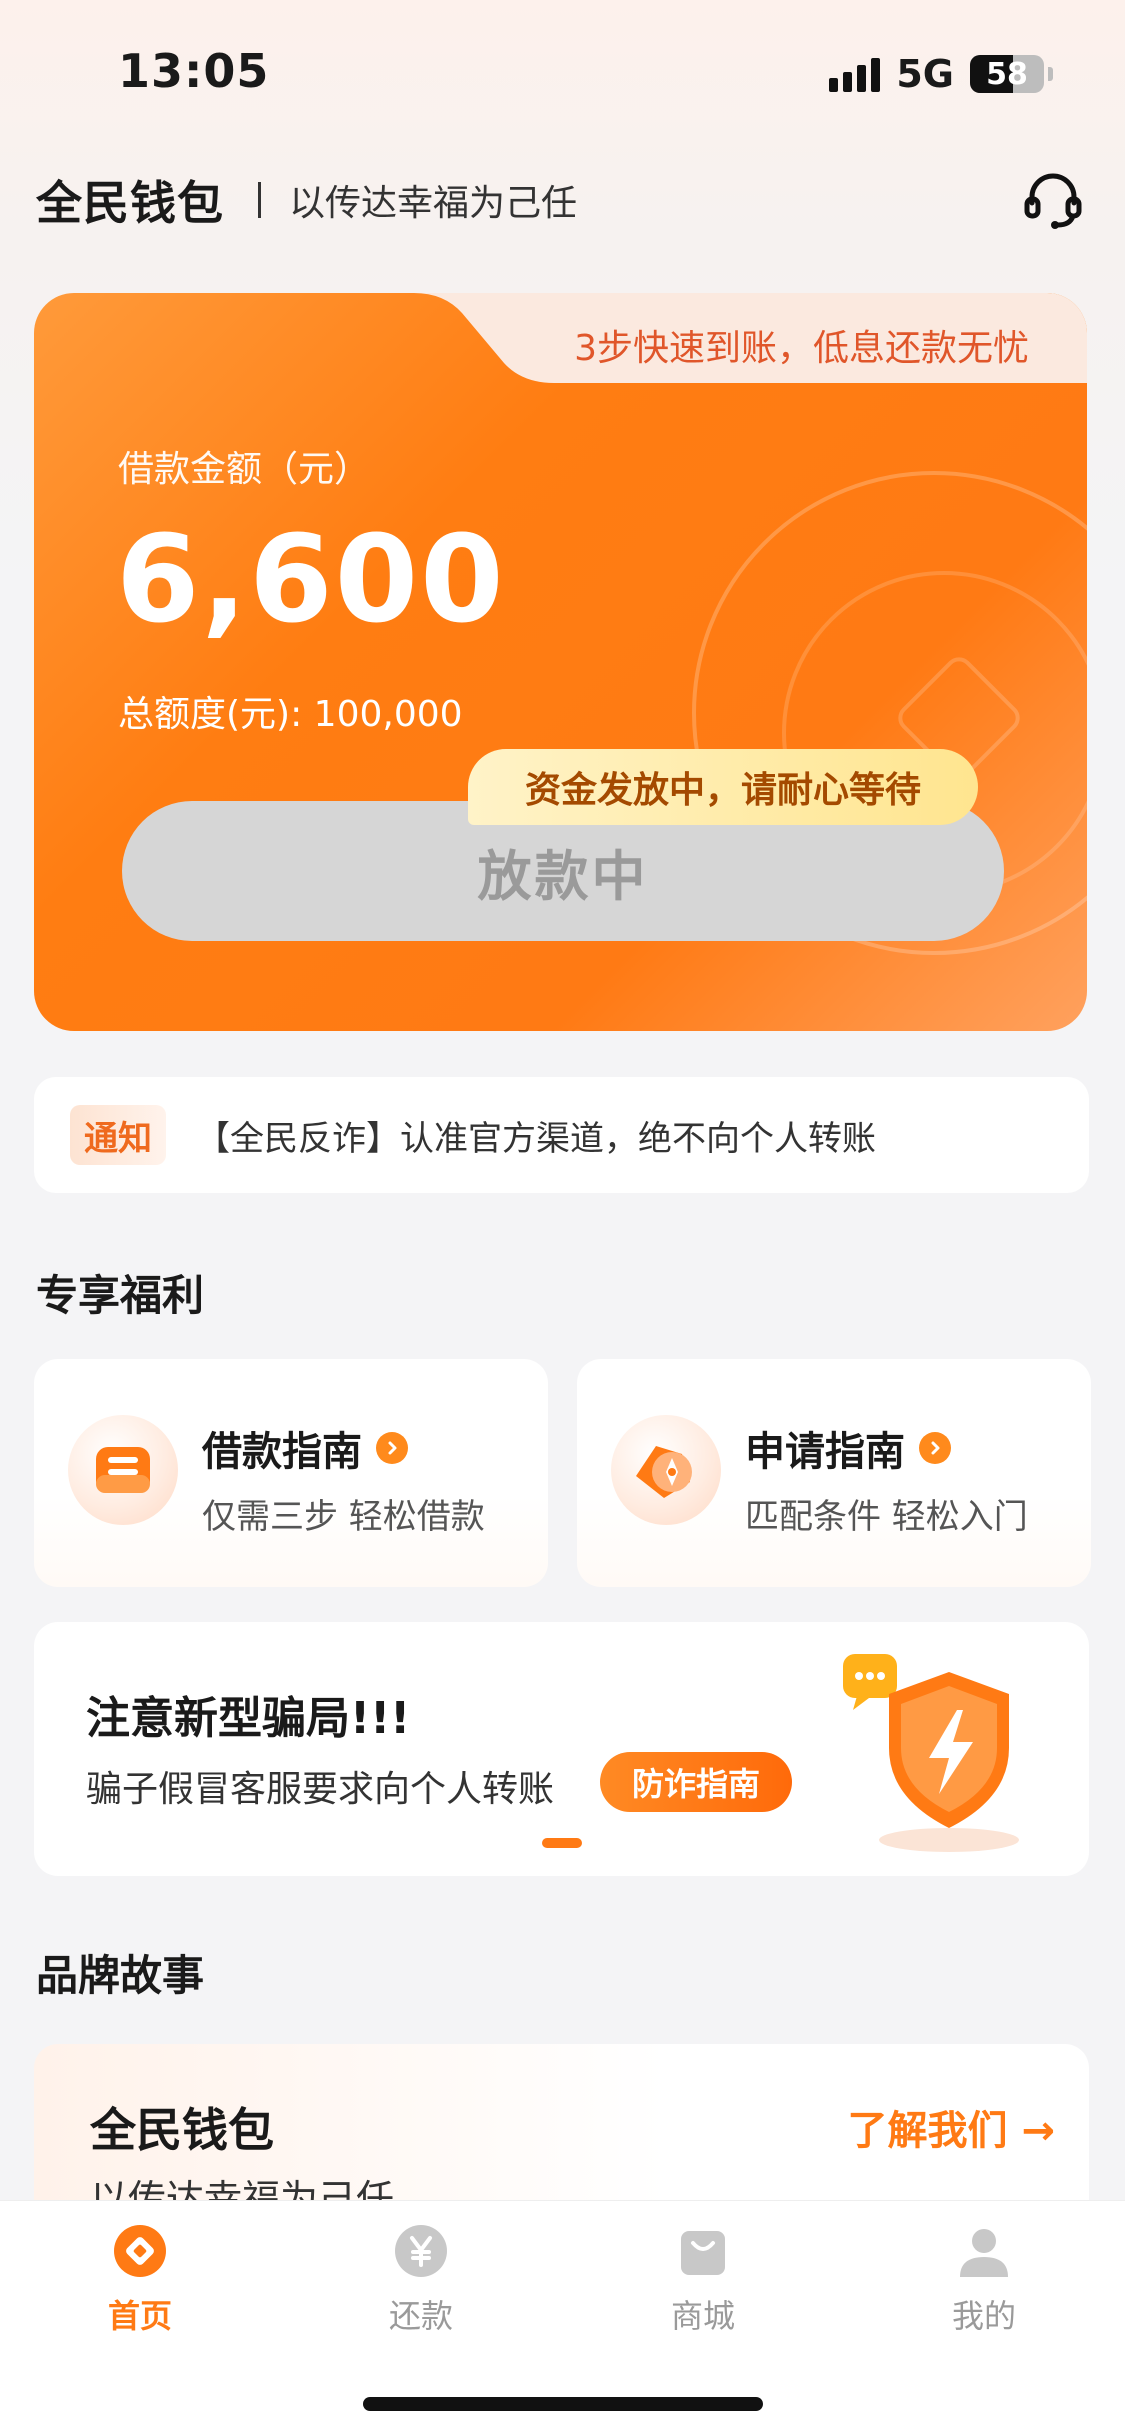 The width and height of the screenshot is (1125, 2435). Describe the element at coordinates (723, 787) in the screenshot. I see `disbursement-status-bubble: 资金发放中，请耐心等待` at that location.